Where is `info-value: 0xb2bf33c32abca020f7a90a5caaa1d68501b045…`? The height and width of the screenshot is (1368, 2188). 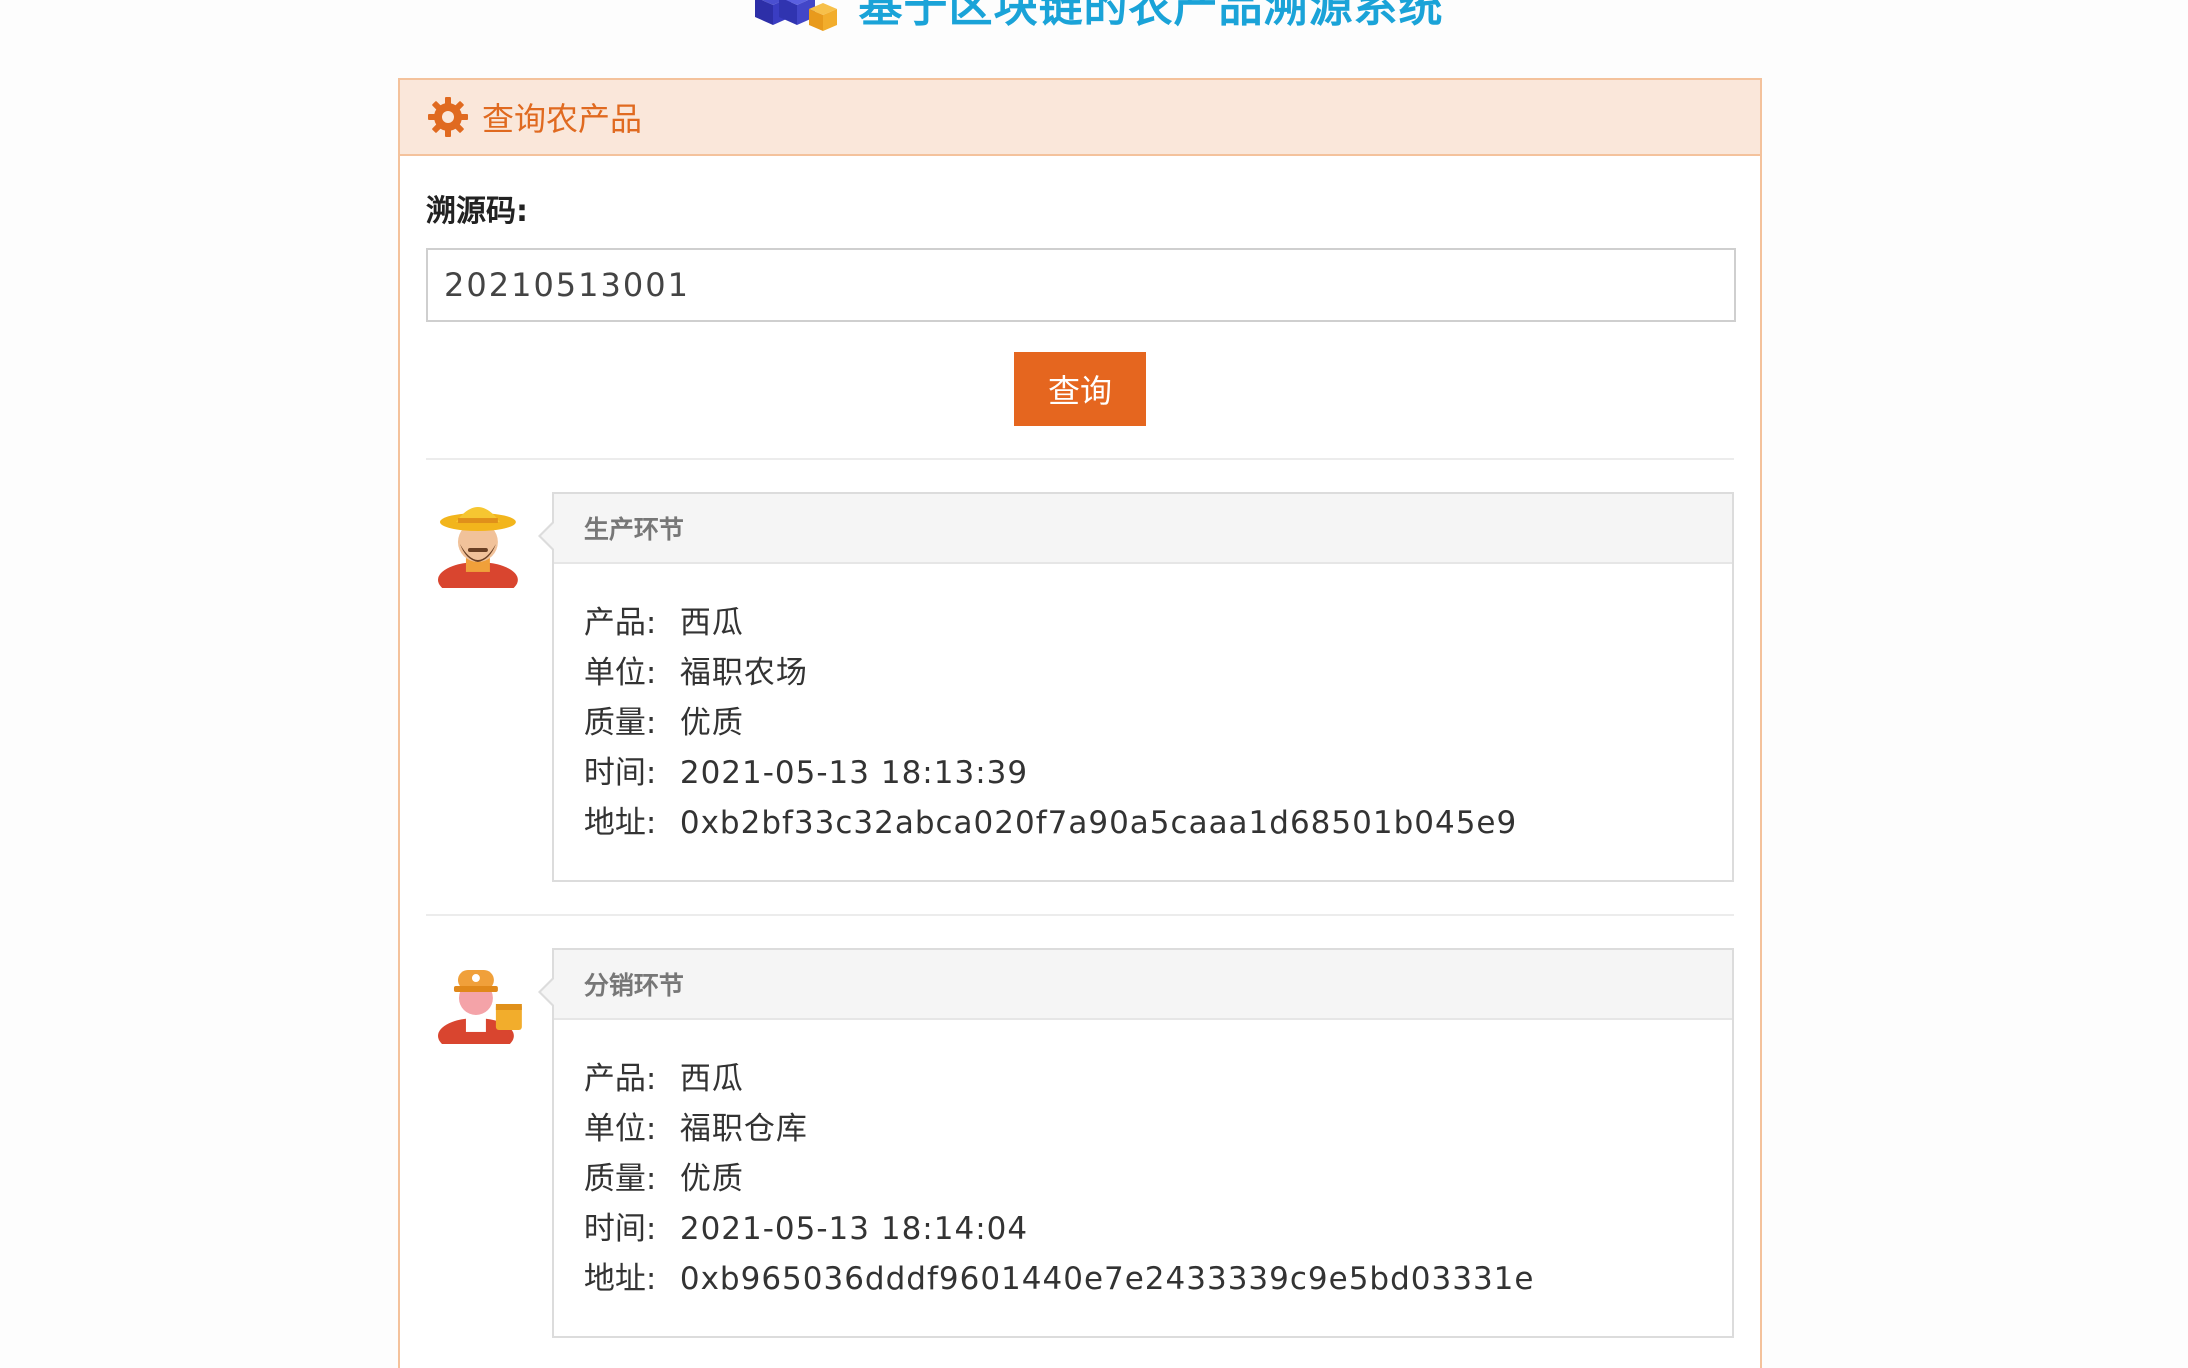 info-value: 0xb2bf33c32abca020f7a90a5caaa1d68501b045… is located at coordinates (1098, 823).